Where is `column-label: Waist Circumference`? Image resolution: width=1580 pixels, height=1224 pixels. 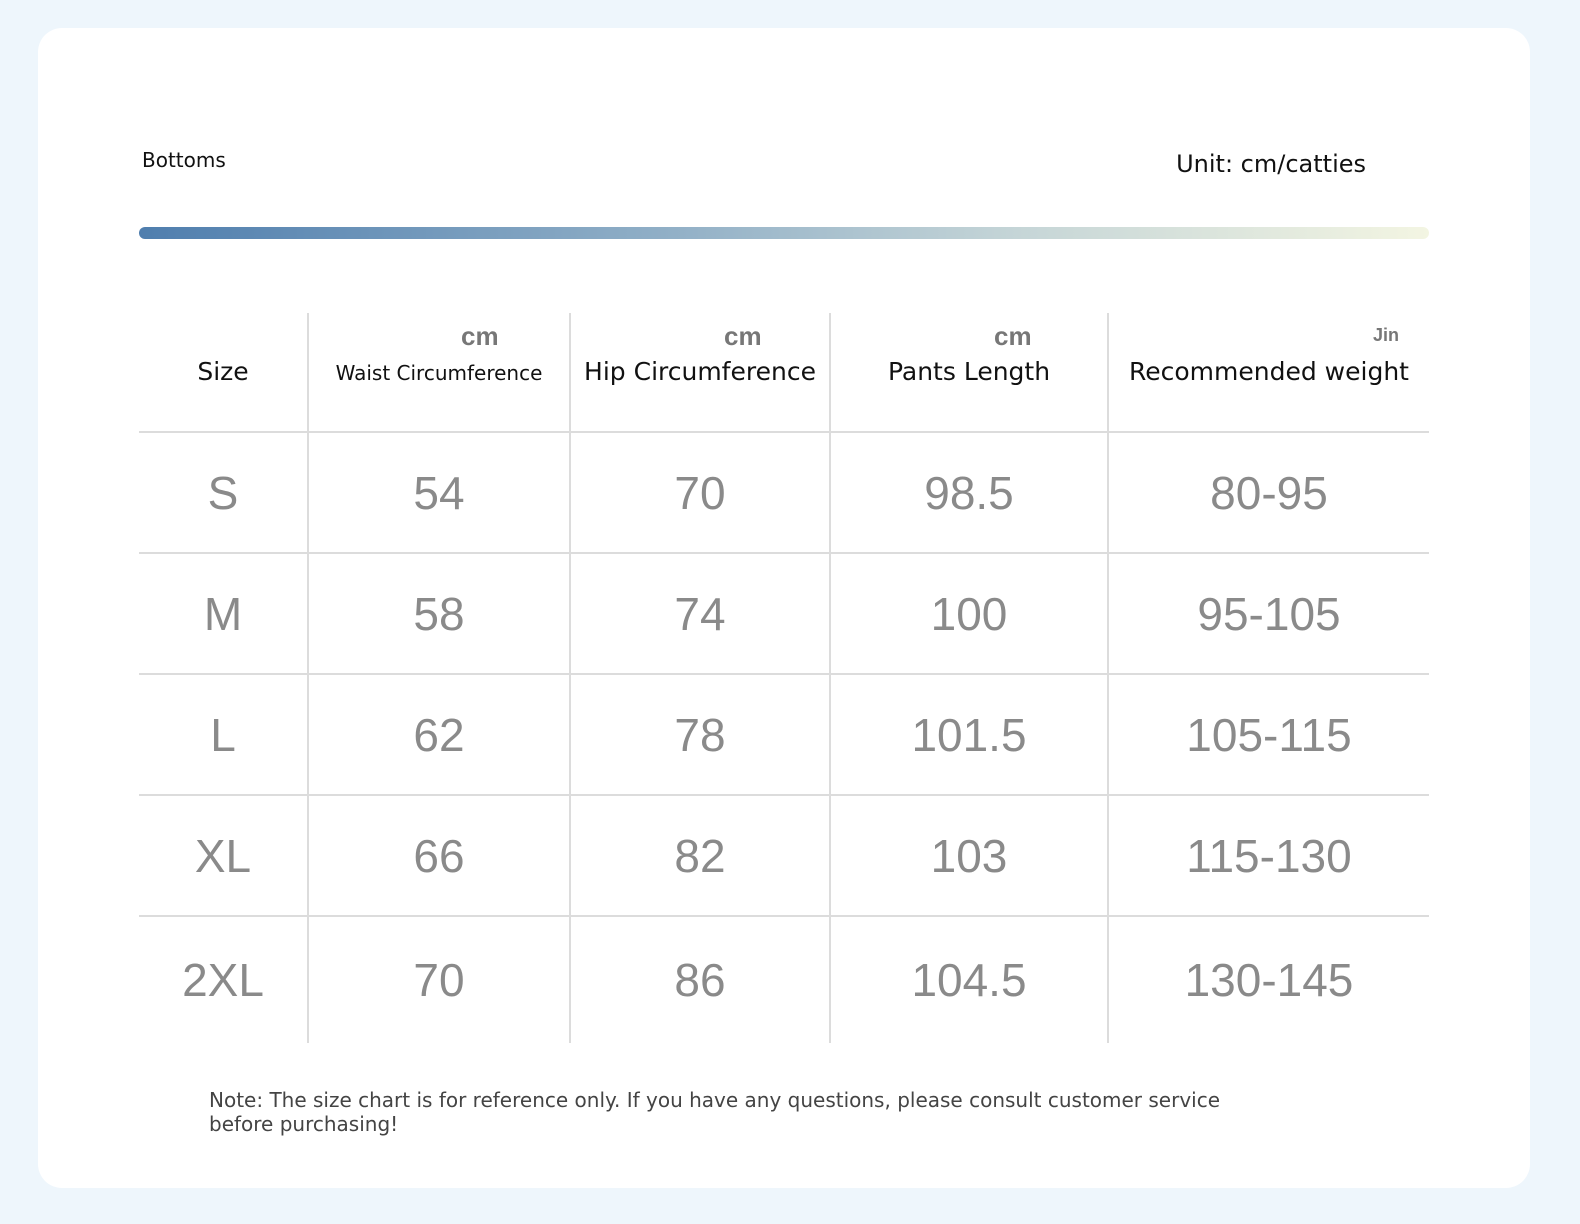
column-label: Waist Circumference is located at coordinates (439, 373).